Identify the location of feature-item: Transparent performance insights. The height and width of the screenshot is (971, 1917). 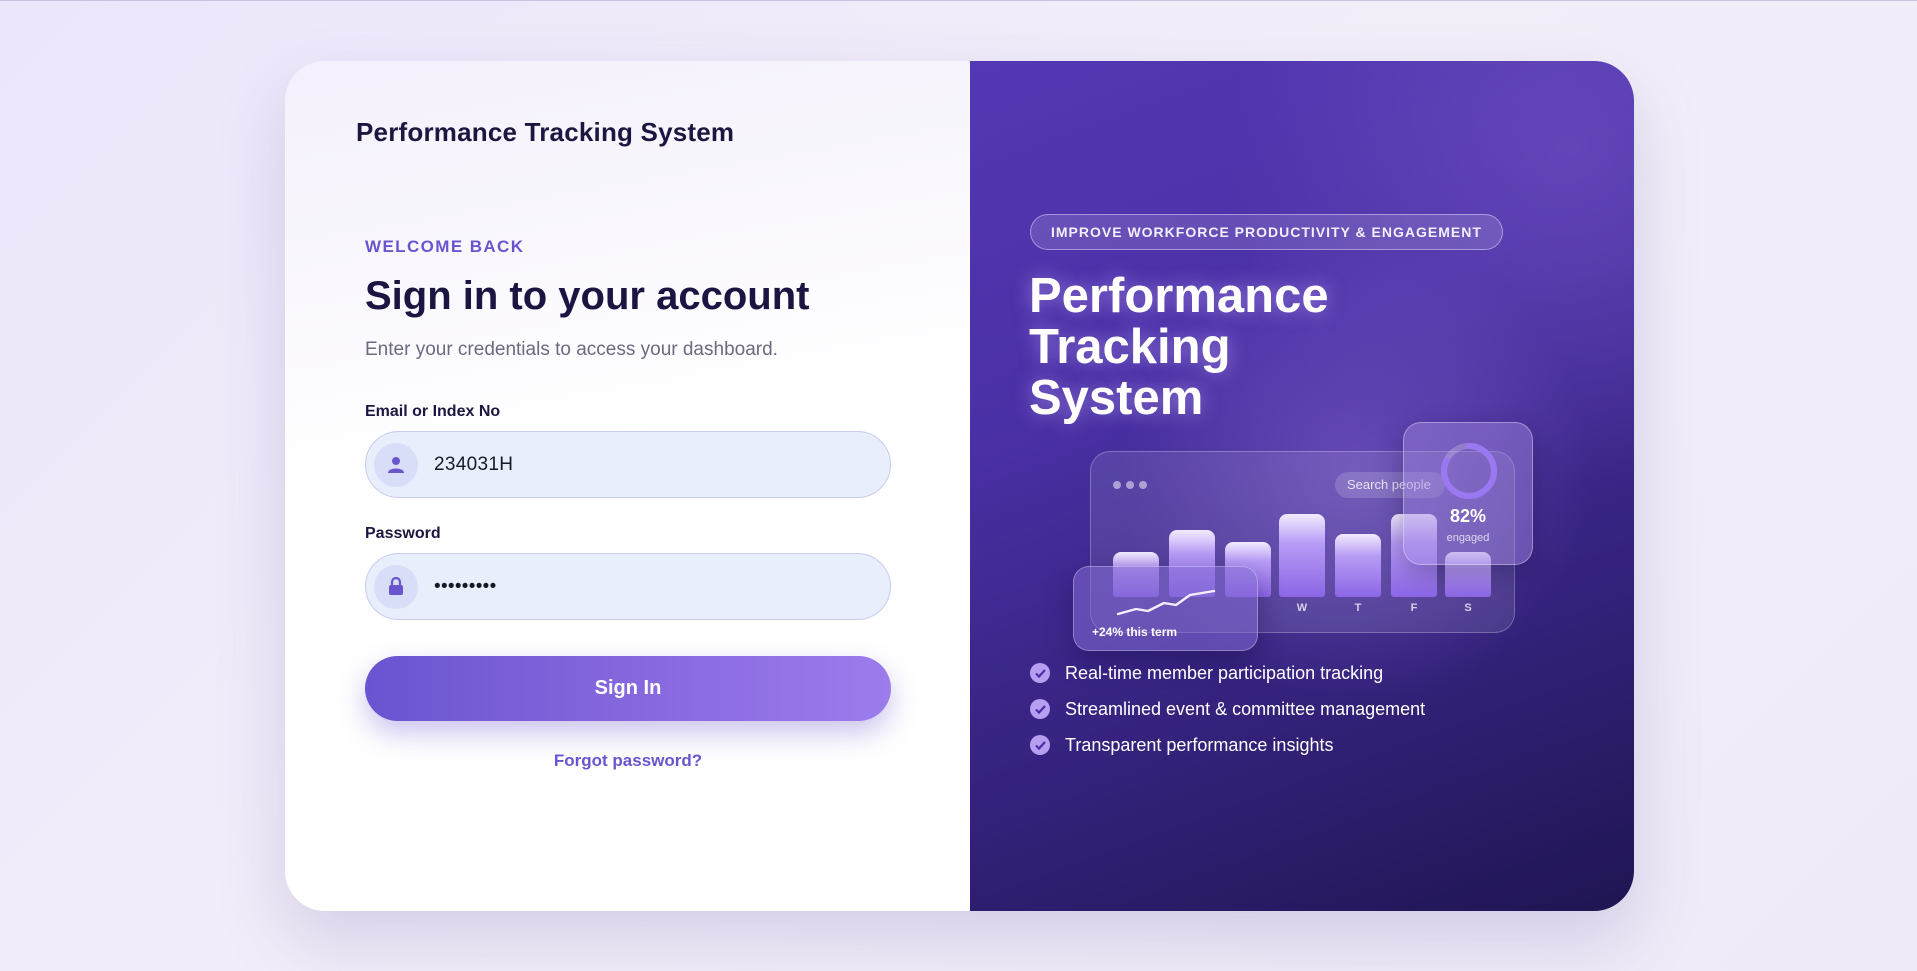
(1227, 745).